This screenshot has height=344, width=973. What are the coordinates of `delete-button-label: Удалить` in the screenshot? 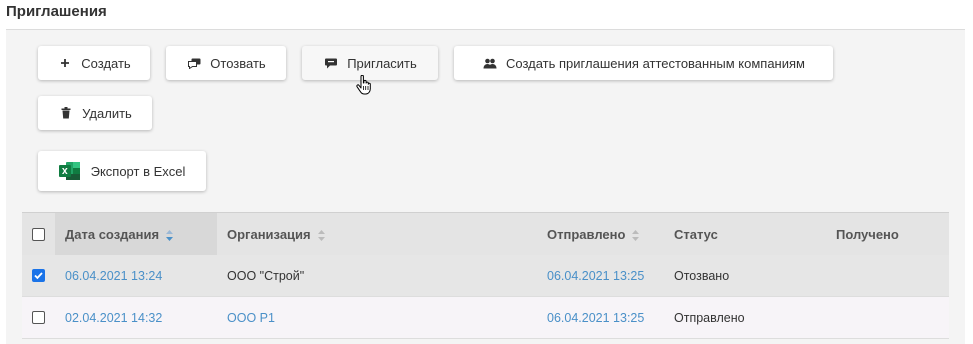 It's located at (107, 113).